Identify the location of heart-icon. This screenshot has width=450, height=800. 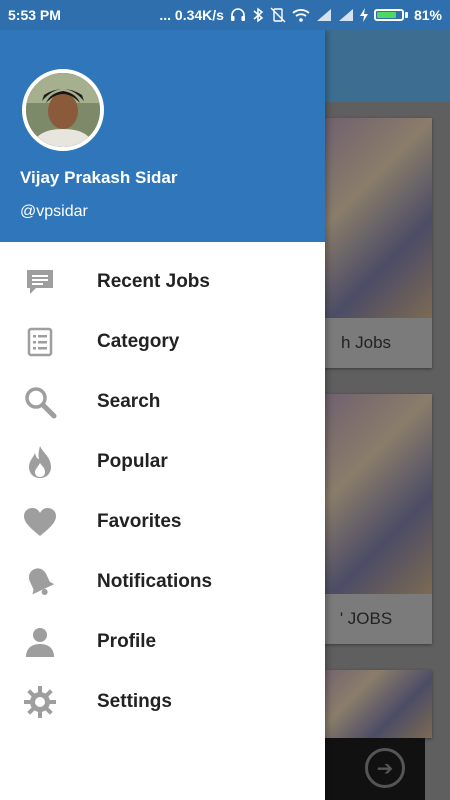
(40, 522).